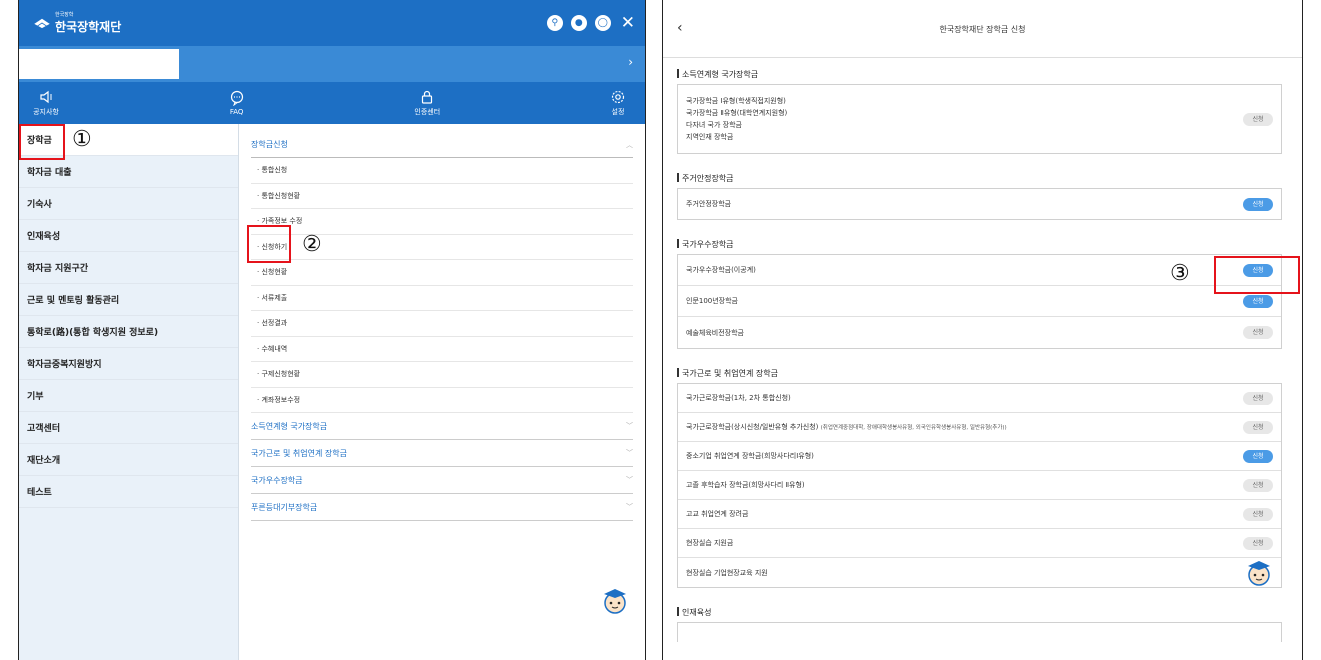 This screenshot has width=1321, height=660. Describe the element at coordinates (712, 301) in the screenshot. I see `row-label: 인문100년장학금` at that location.